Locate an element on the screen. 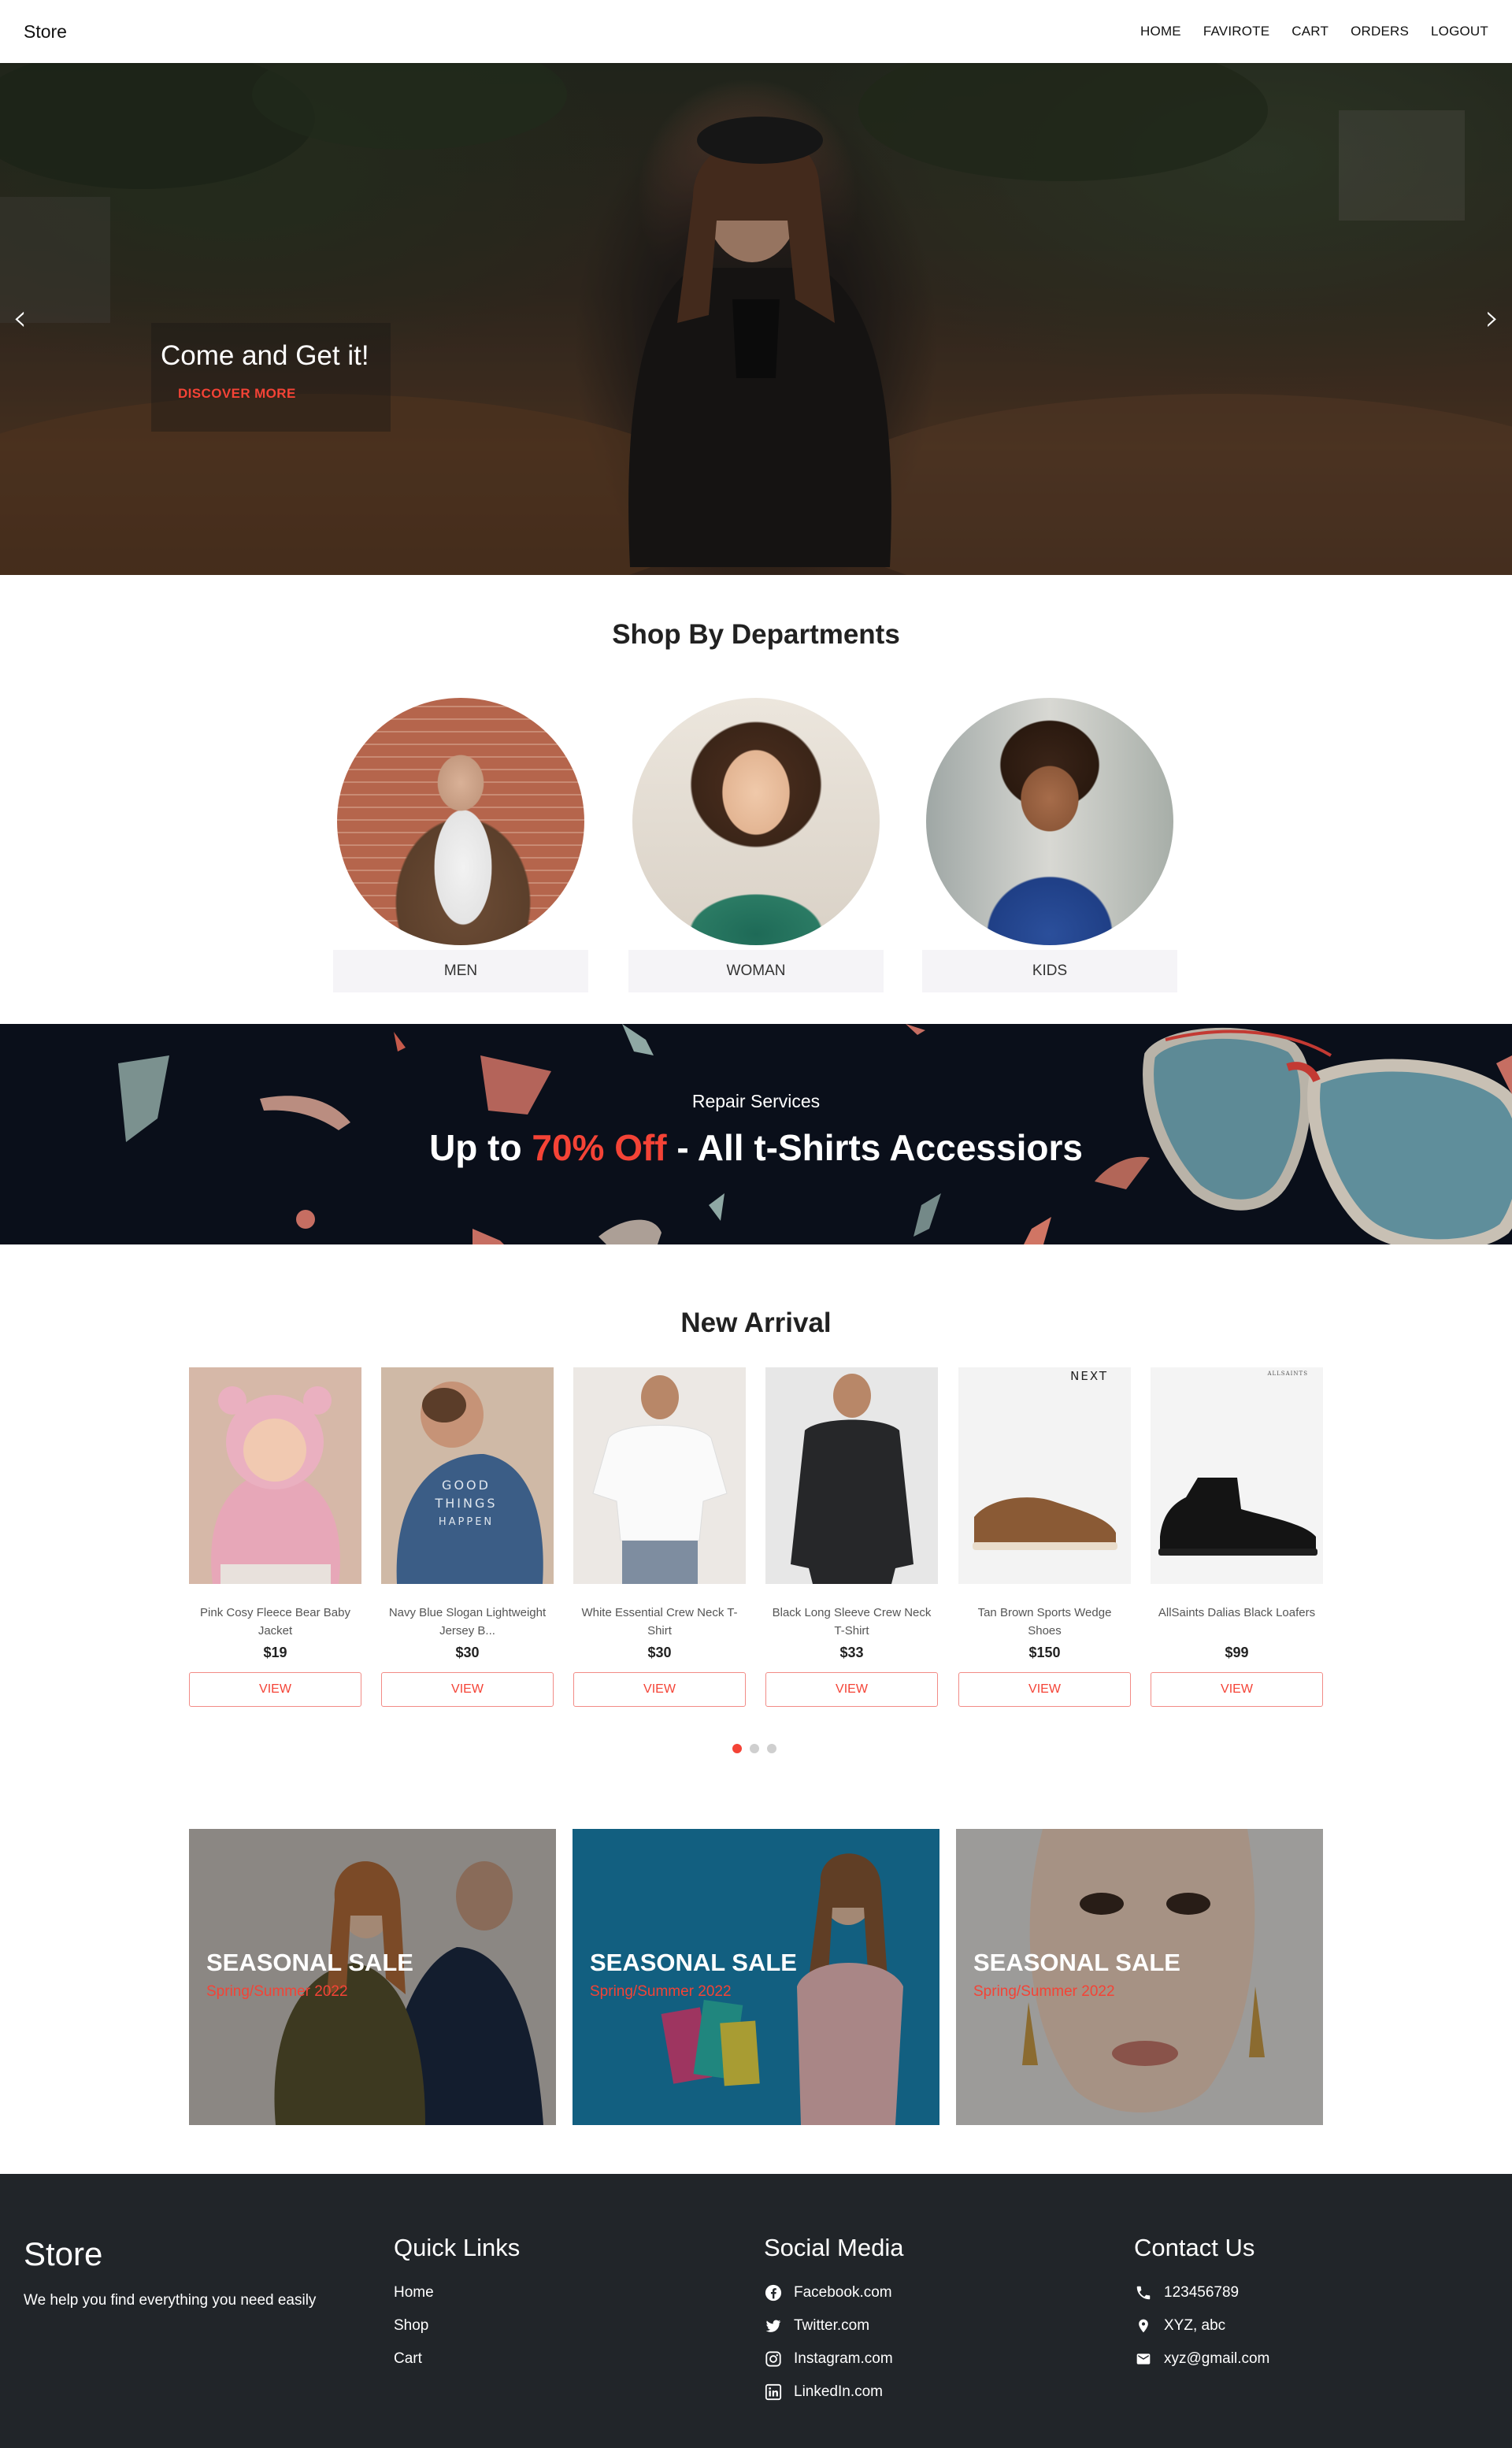 The height and width of the screenshot is (2448, 1512). new-arrival-title: New Arrival is located at coordinates (756, 1322).